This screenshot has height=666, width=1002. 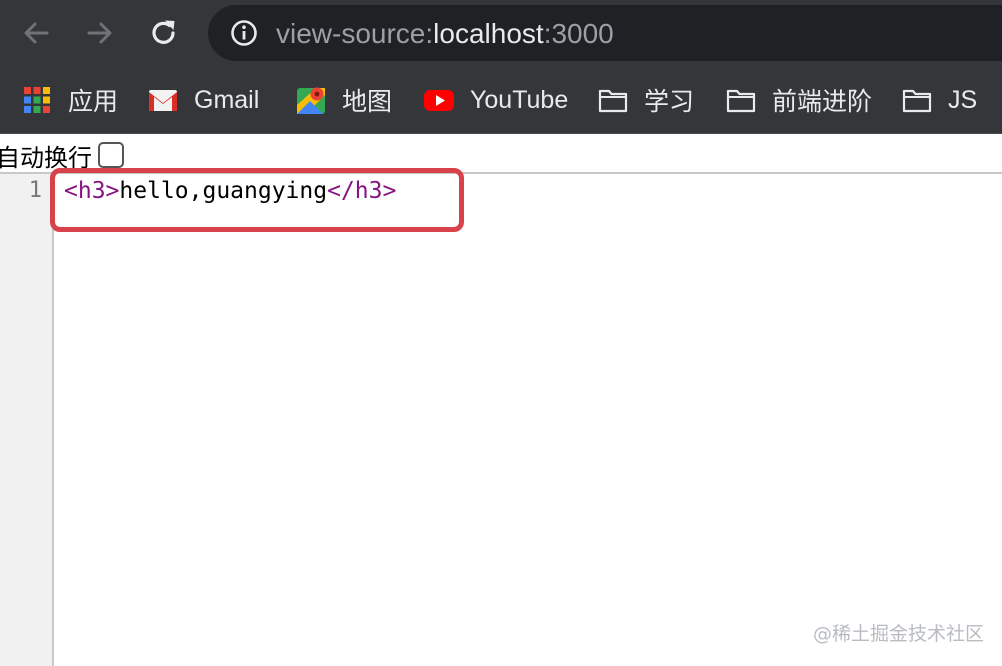 I want to click on back-arrow-icon, so click(x=36, y=33).